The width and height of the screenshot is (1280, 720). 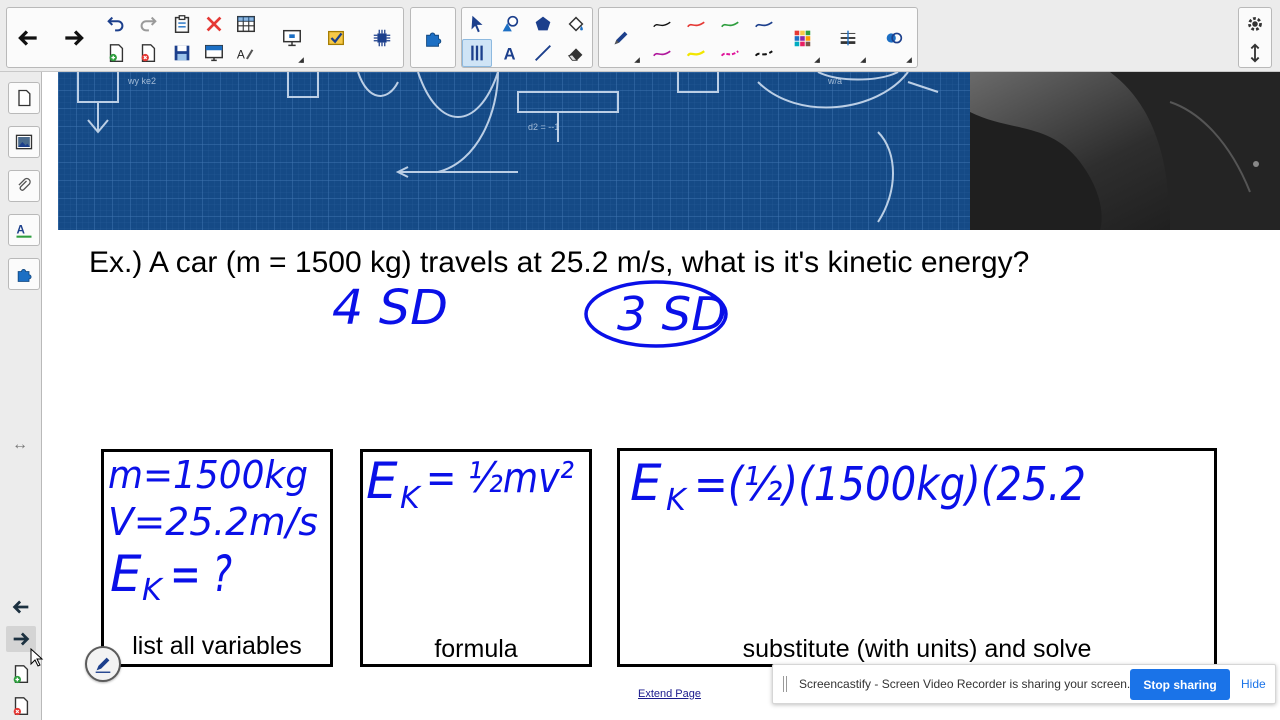 I want to click on paint-bucket-icon, so click(x=576, y=24).